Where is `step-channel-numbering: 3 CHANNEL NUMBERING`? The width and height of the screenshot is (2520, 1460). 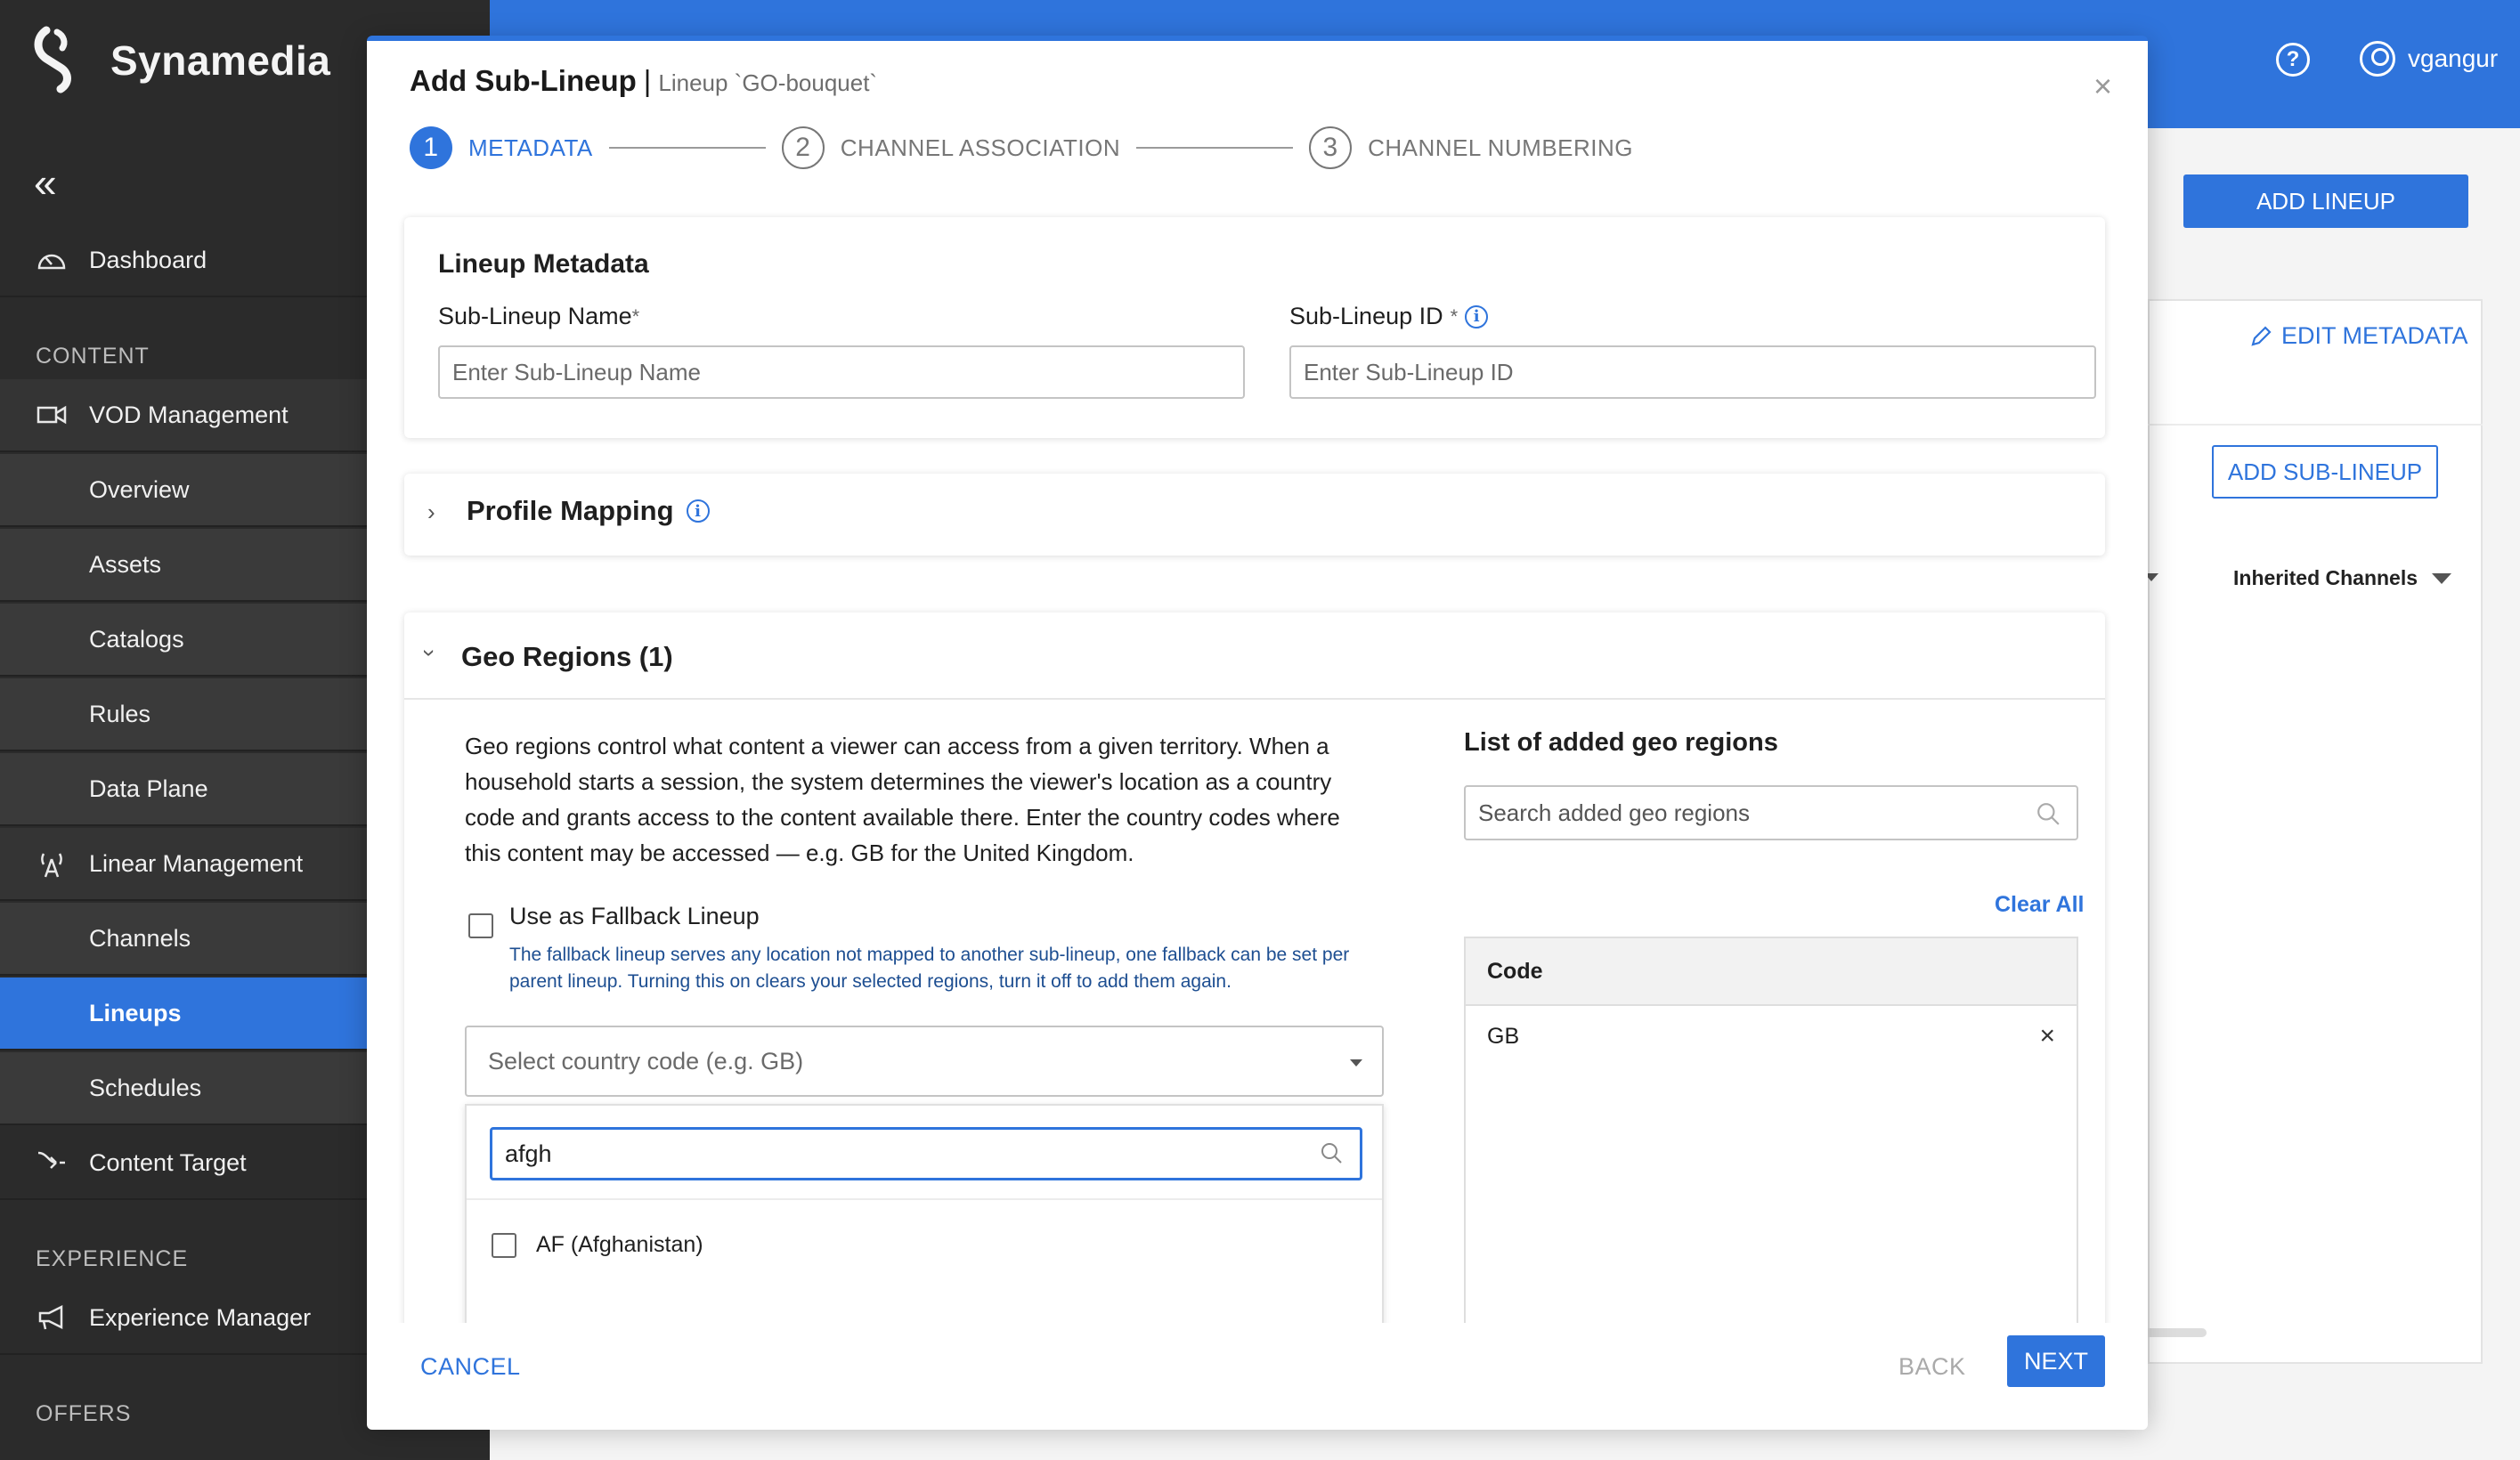
step-channel-numbering: 3 CHANNEL NUMBERING is located at coordinates (1471, 147).